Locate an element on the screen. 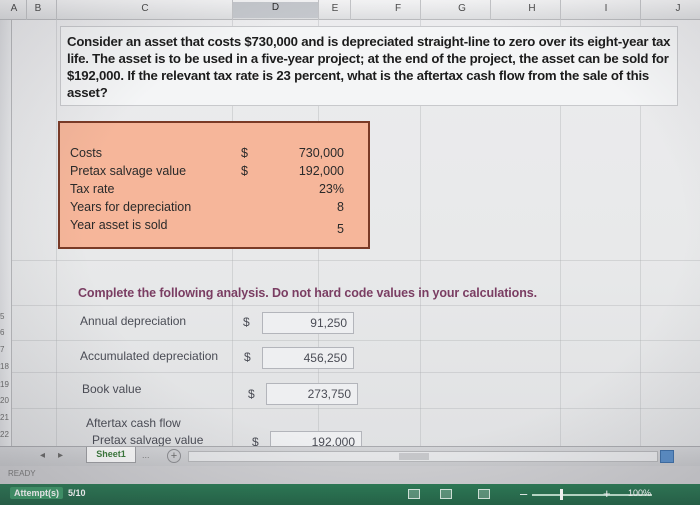 Image resolution: width=700 pixels, height=505 pixels. zoom-in-icon: + is located at coordinates (607, 493).